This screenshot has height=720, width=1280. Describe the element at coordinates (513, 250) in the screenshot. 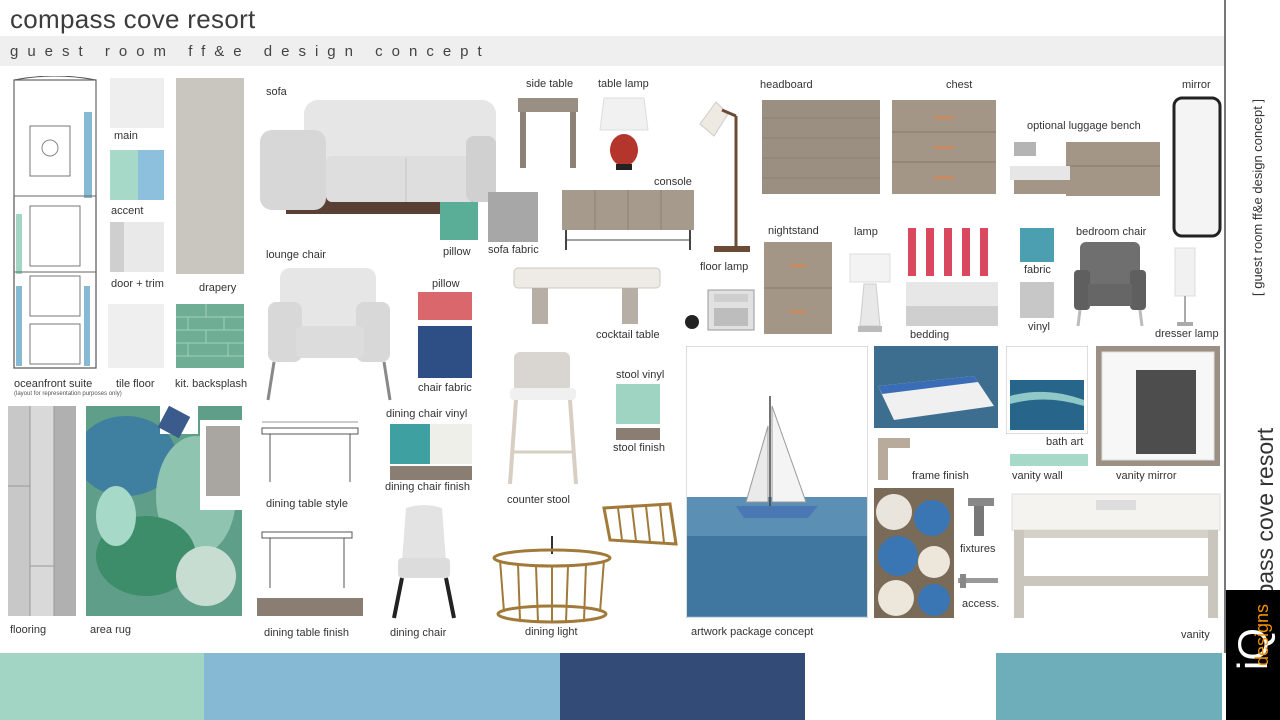

I see `label-sofa-fabric: sofa fabric` at that location.